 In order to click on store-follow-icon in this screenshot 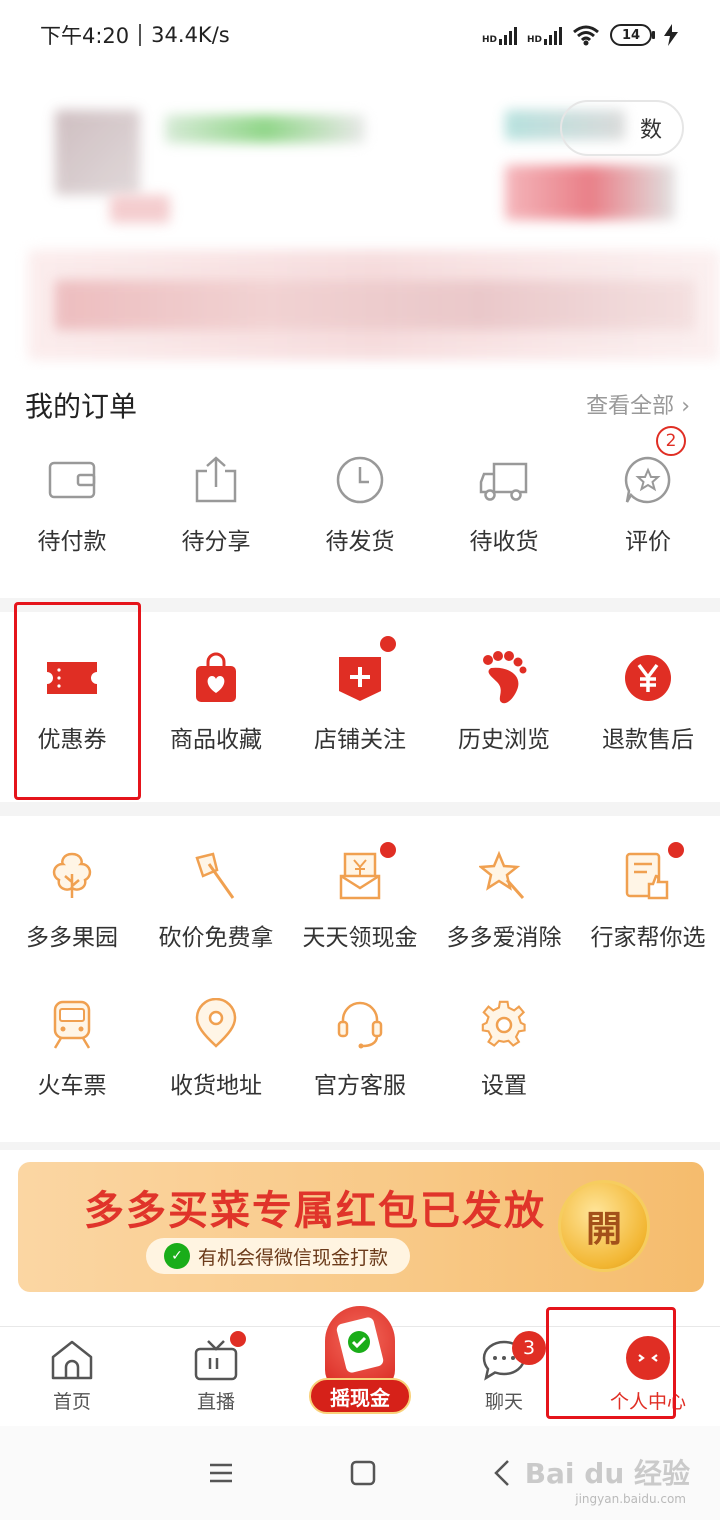, I will do `click(360, 679)`.